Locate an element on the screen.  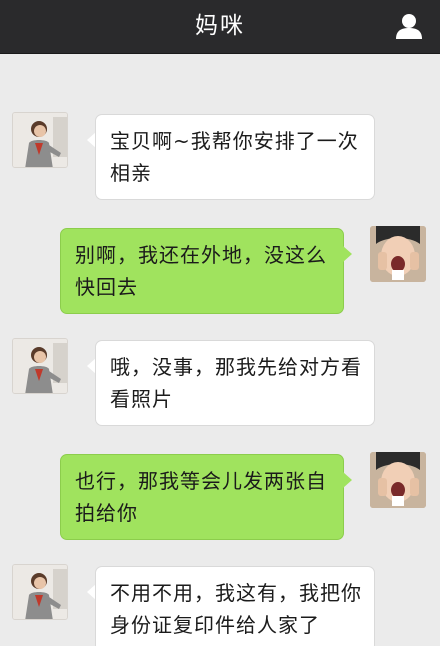
message-bubble: 也行，那我等会儿发两张自拍给你 is located at coordinates (202, 497).